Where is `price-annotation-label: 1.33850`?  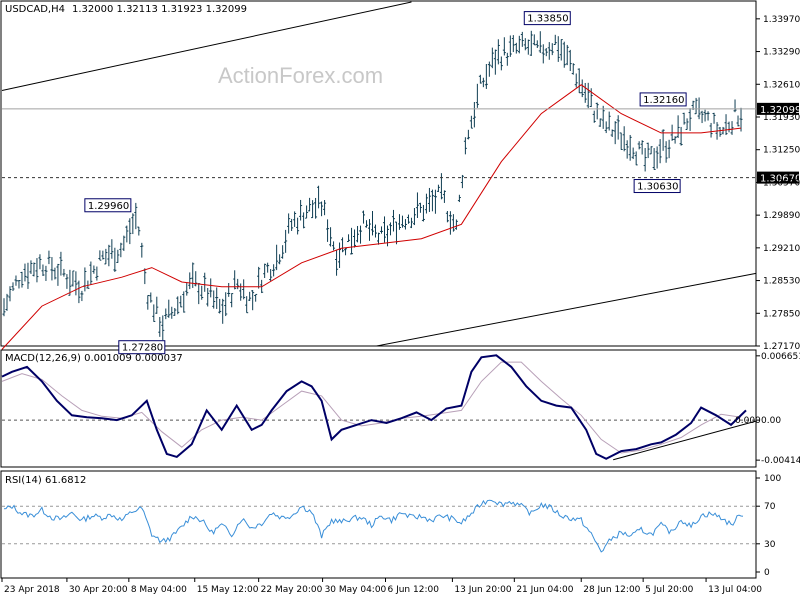 price-annotation-label: 1.33850 is located at coordinates (547, 19).